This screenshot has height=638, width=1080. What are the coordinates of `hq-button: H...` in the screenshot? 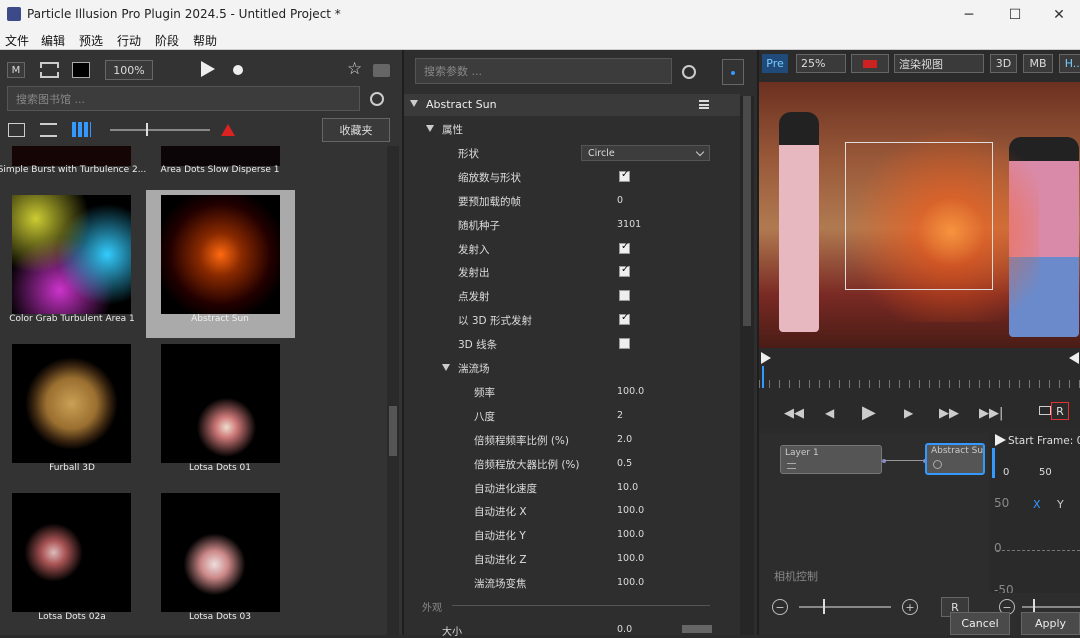 It's located at (1069, 63).